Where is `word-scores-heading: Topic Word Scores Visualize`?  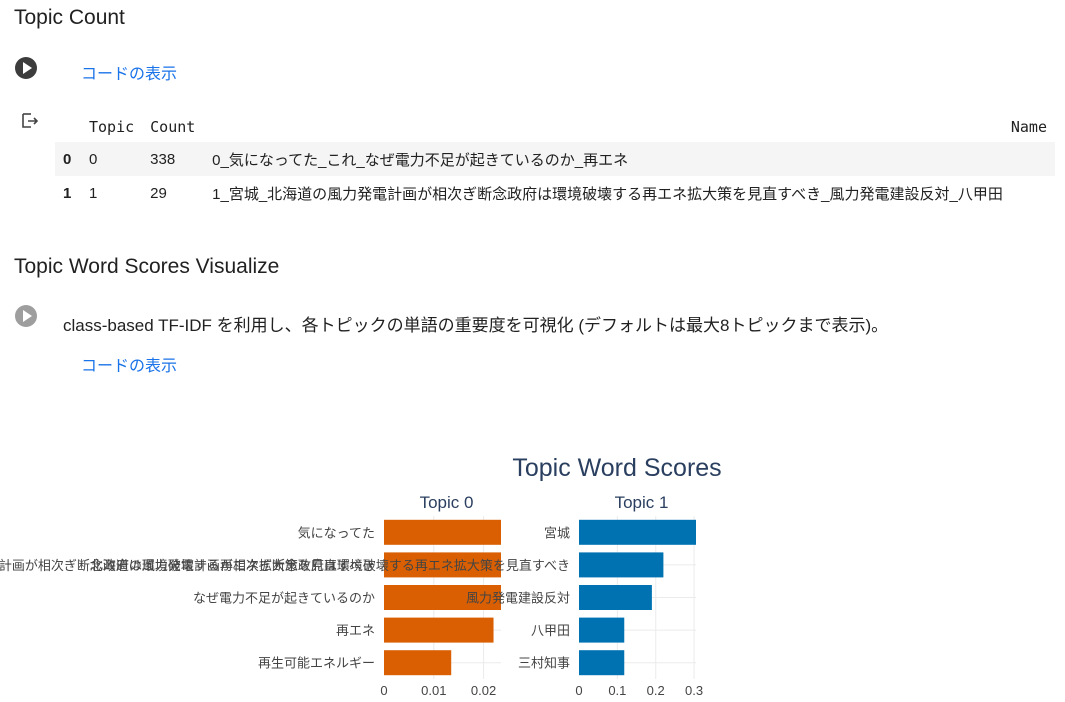 word-scores-heading: Topic Word Scores Visualize is located at coordinates (147, 266).